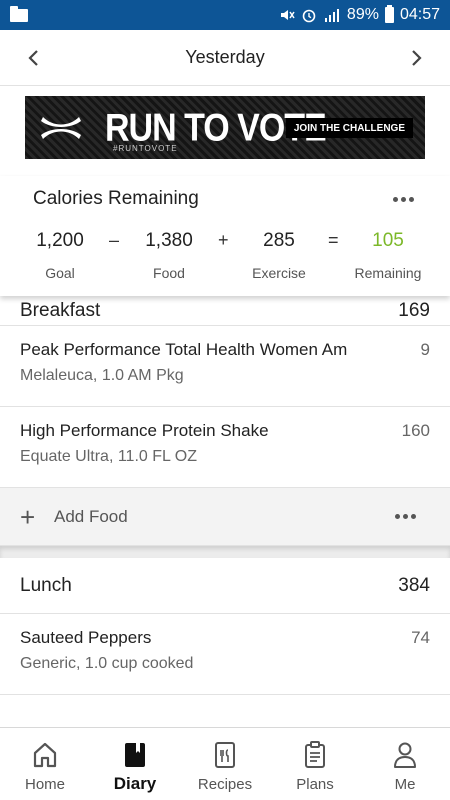  What do you see at coordinates (116, 198) in the screenshot?
I see `calories-title: Calories Remaining` at bounding box center [116, 198].